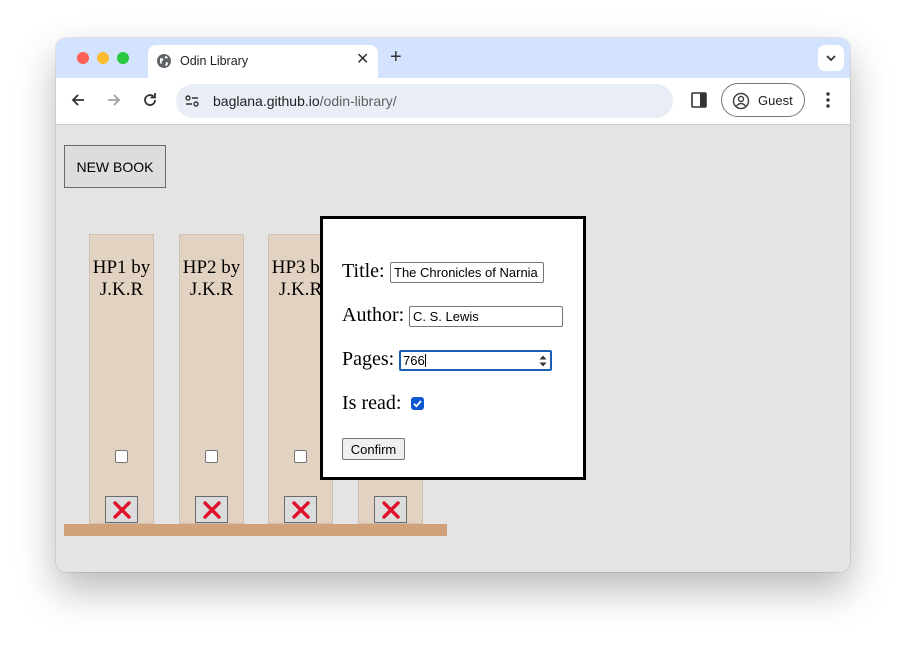 This screenshot has width=906, height=646. I want to click on tab-title: Odin Library, so click(214, 61).